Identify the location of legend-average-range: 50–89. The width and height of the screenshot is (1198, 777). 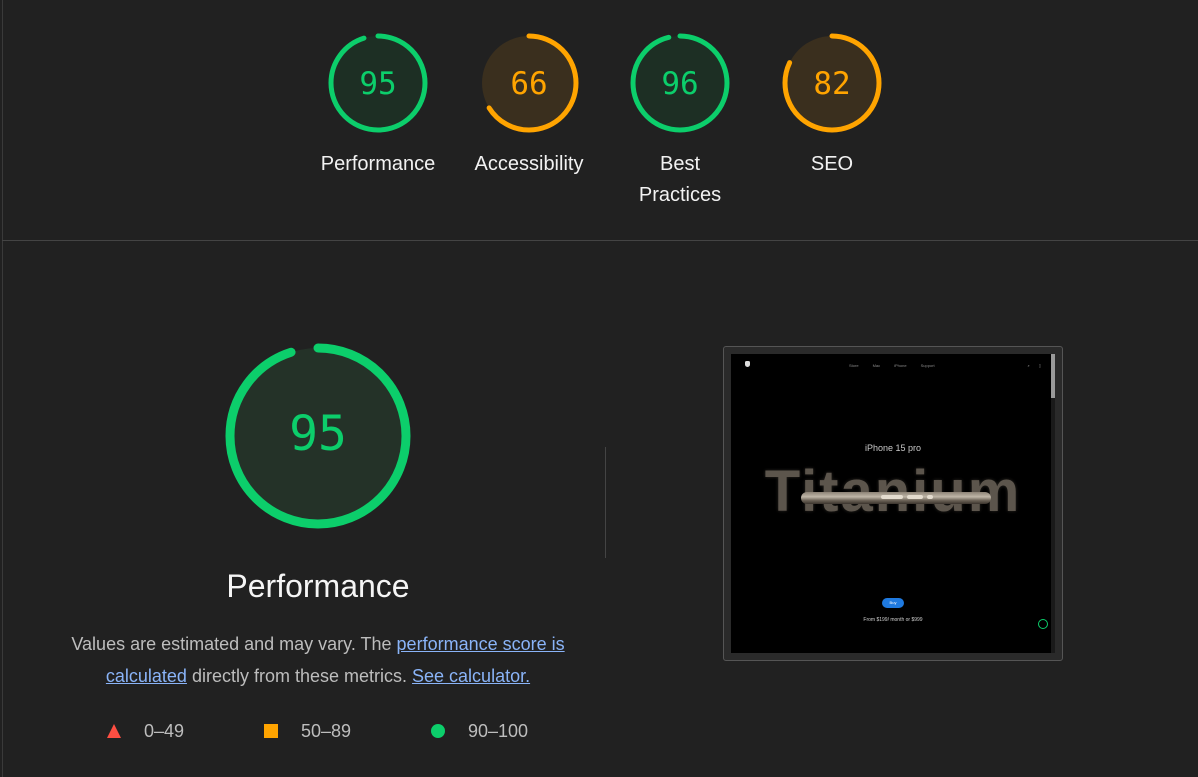
(326, 730).